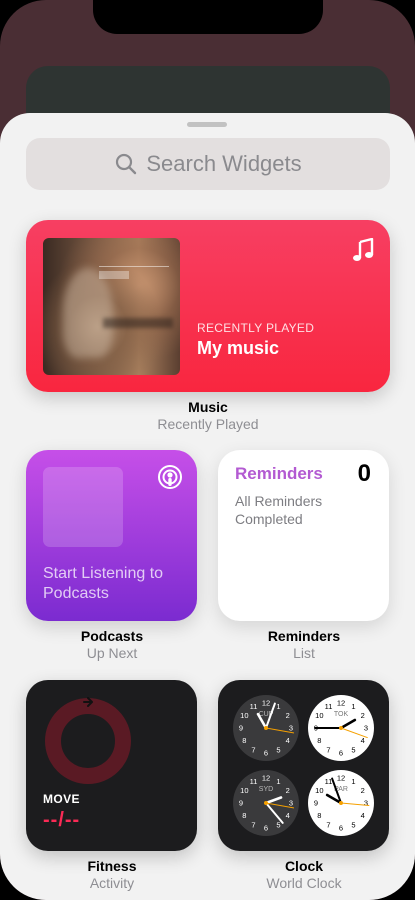 This screenshot has width=415, height=900. What do you see at coordinates (304, 866) in the screenshot?
I see `clock-widget-name: Clock` at bounding box center [304, 866].